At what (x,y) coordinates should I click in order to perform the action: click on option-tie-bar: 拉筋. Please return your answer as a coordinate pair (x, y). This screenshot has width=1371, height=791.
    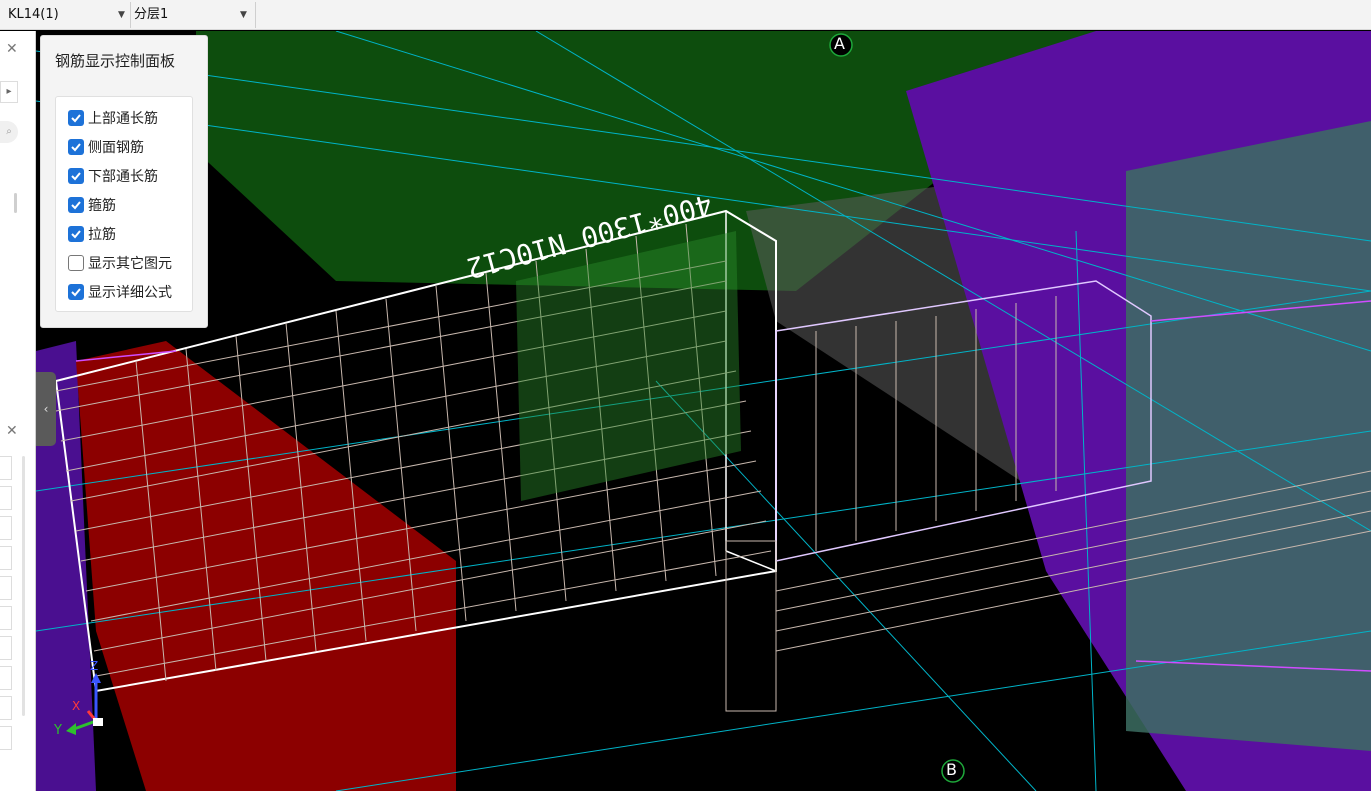
    Looking at the image, I should click on (92, 234).